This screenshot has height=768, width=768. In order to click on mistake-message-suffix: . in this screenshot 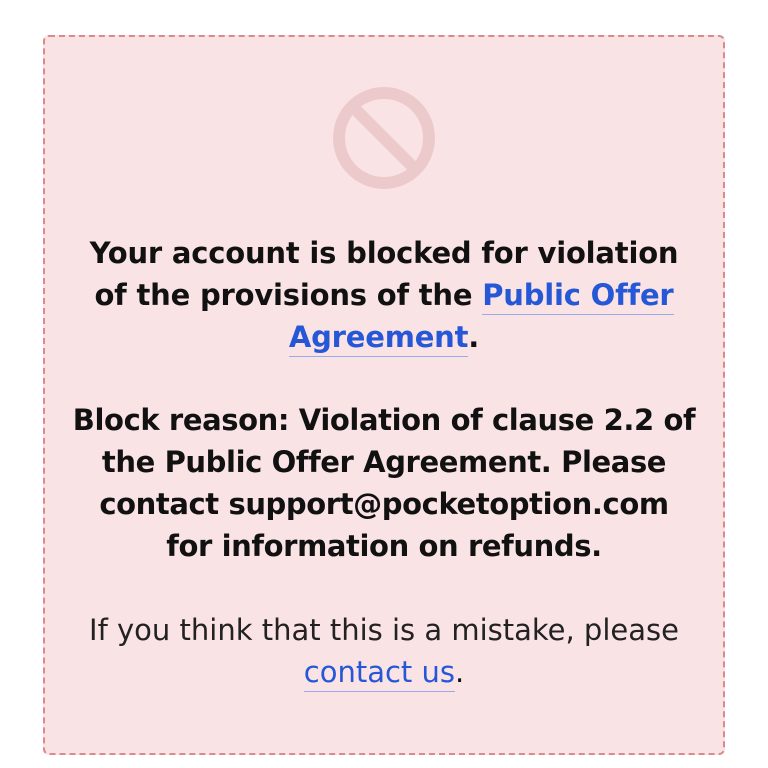, I will do `click(460, 672)`.